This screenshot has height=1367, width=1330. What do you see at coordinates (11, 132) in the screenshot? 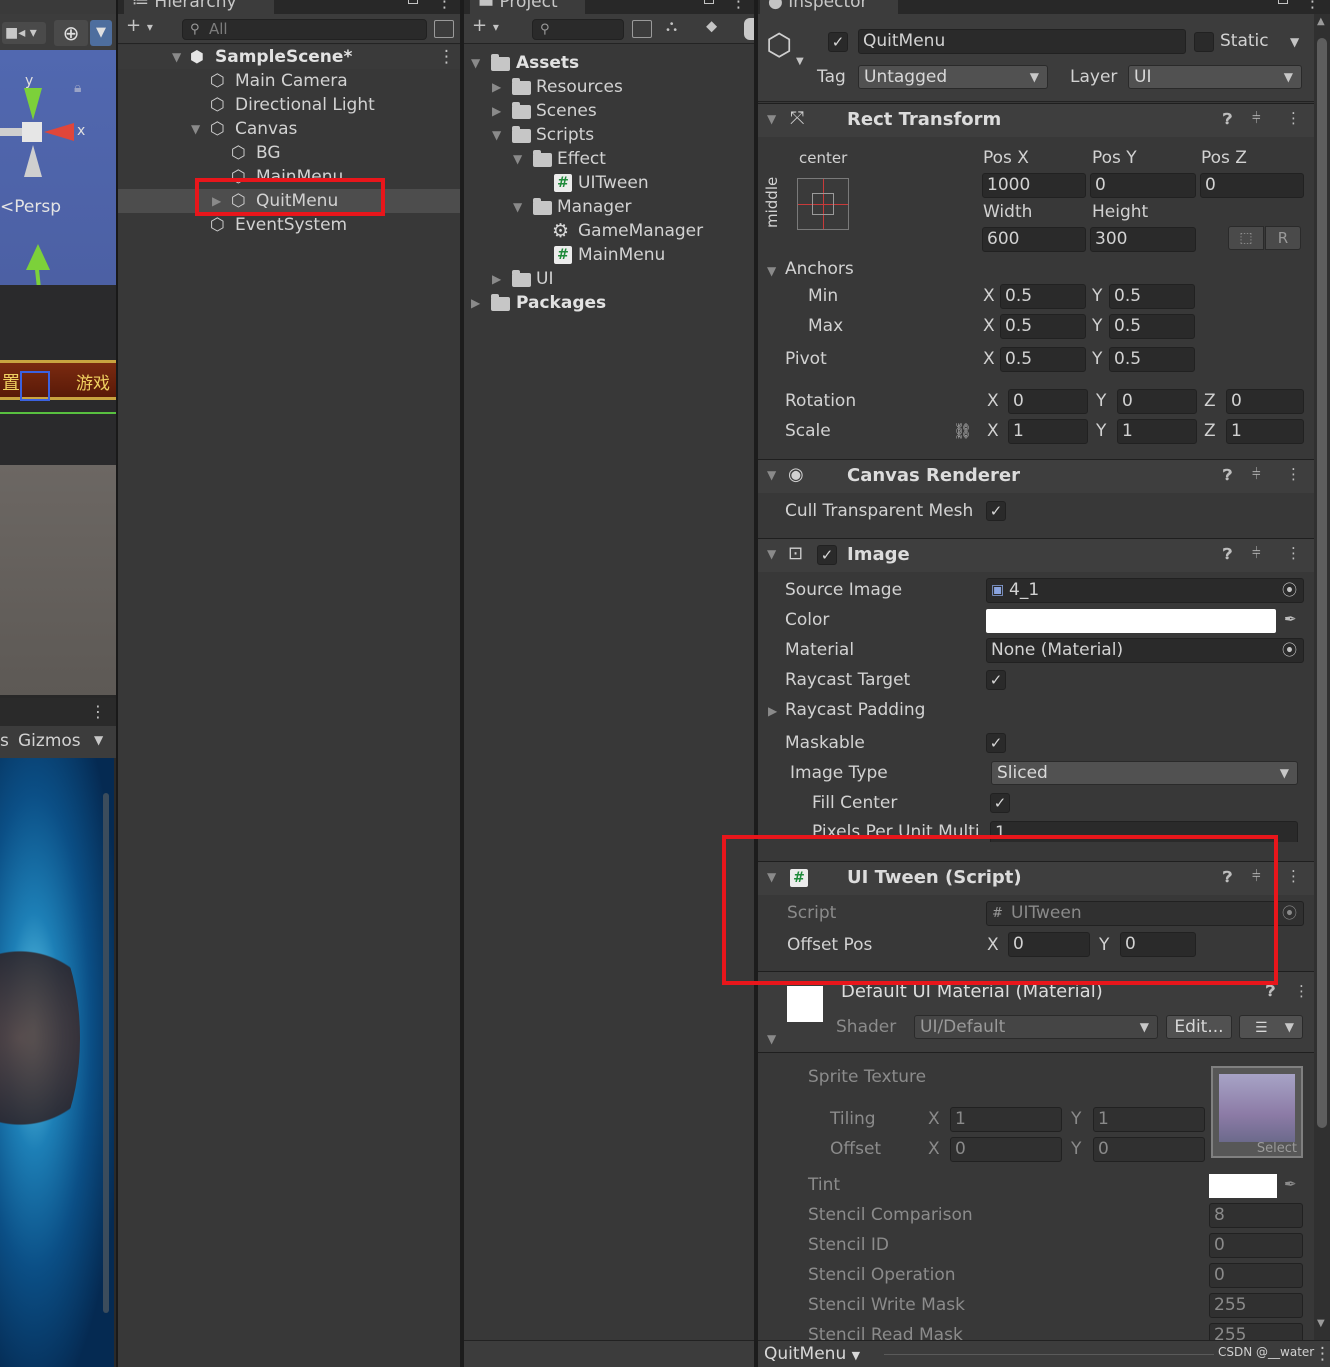
I see `axis-neg-x-arrow` at bounding box center [11, 132].